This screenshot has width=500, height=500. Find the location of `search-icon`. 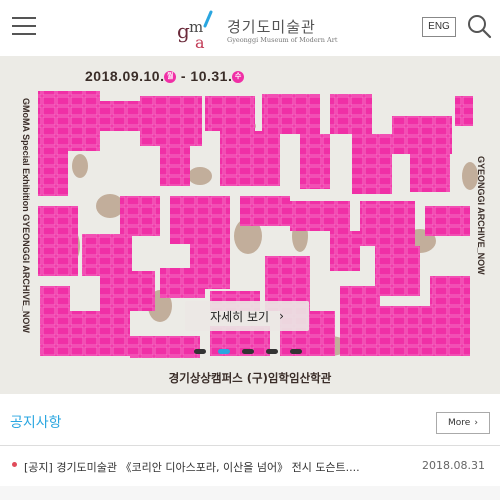

search-icon is located at coordinates (479, 26).